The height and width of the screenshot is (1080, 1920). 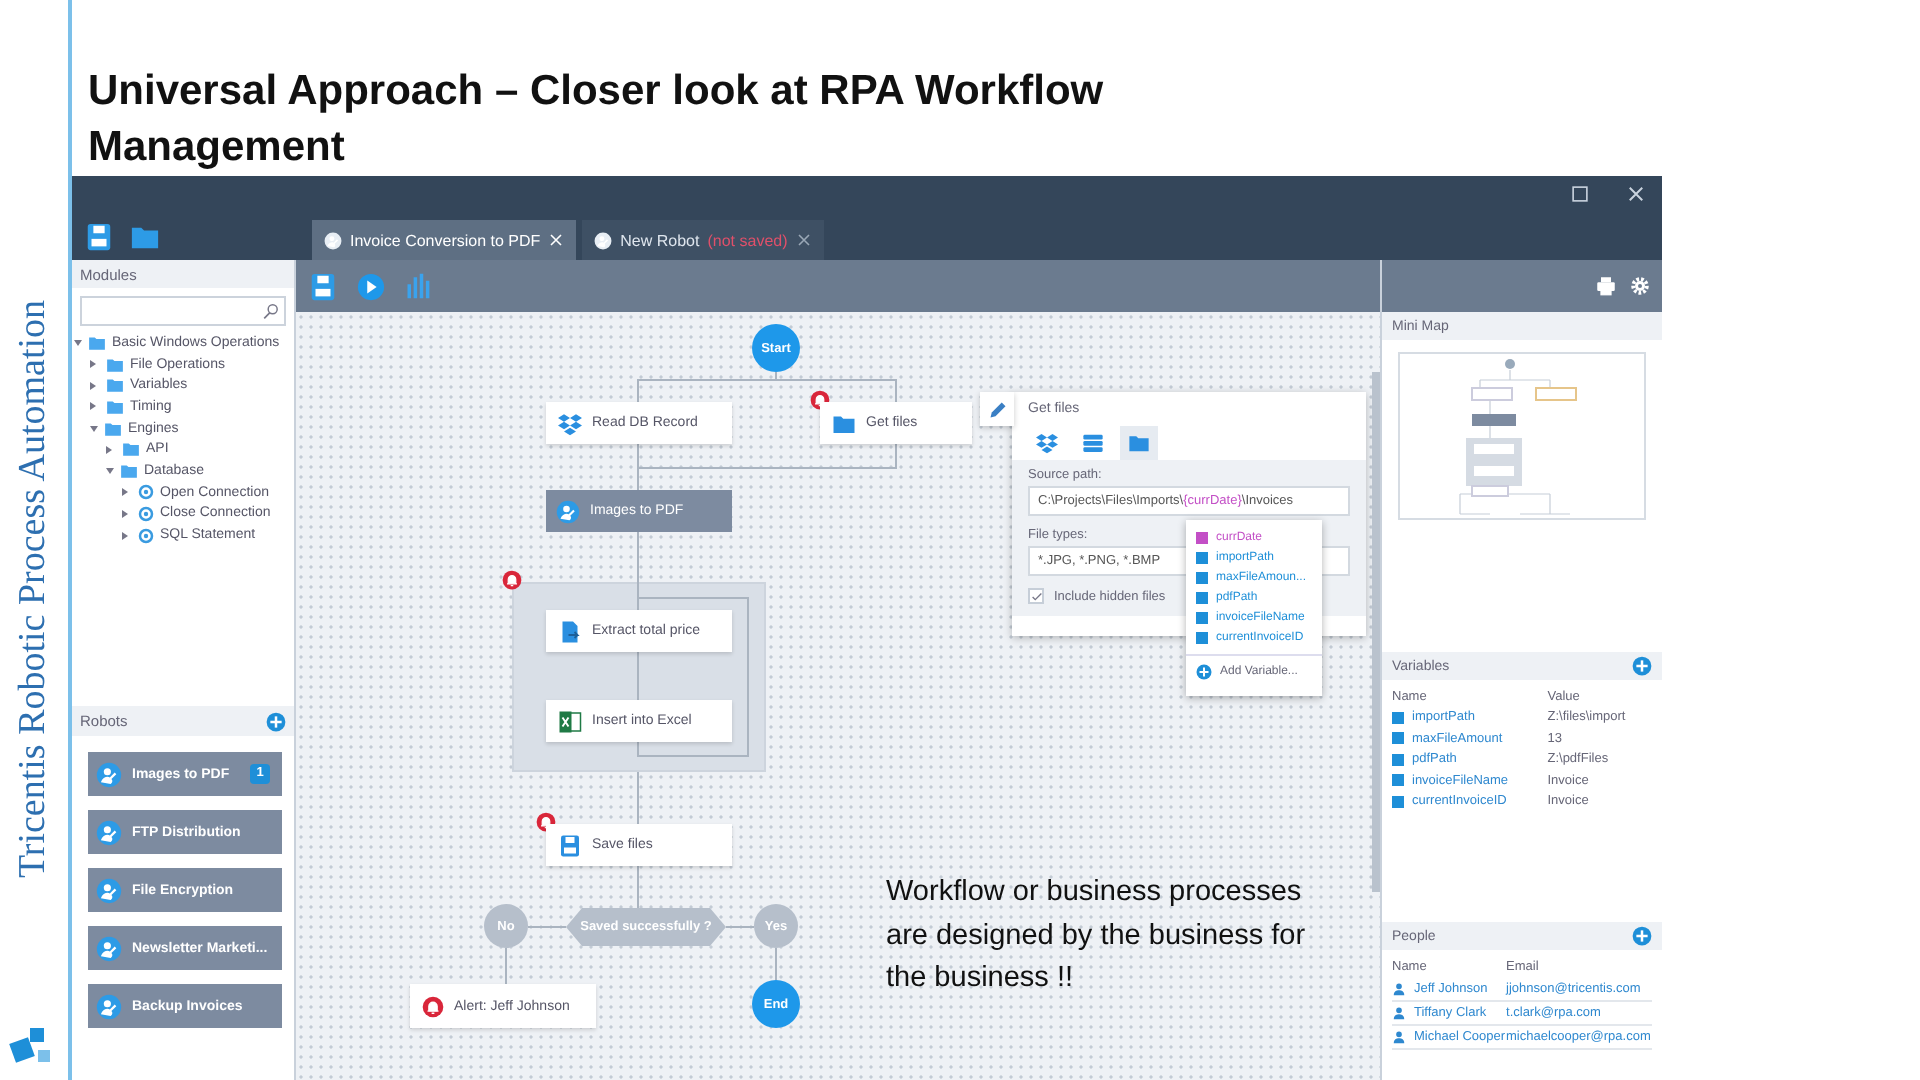 I want to click on tab-label: New Robot, so click(x=660, y=240).